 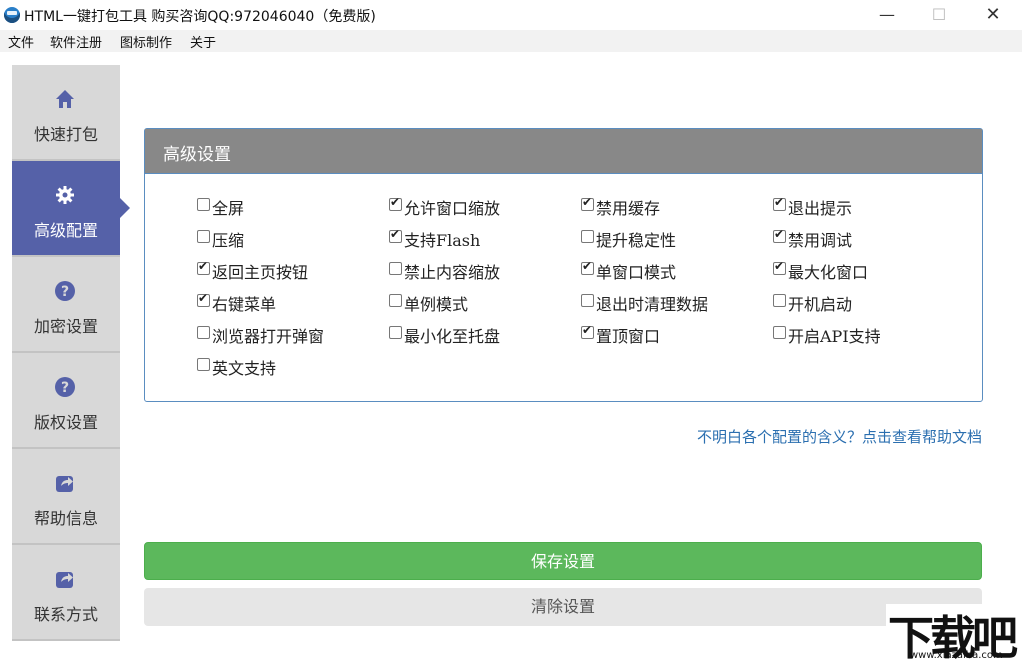 What do you see at coordinates (66, 613) in the screenshot?
I see `sidebar-item-label: 联系方式` at bounding box center [66, 613].